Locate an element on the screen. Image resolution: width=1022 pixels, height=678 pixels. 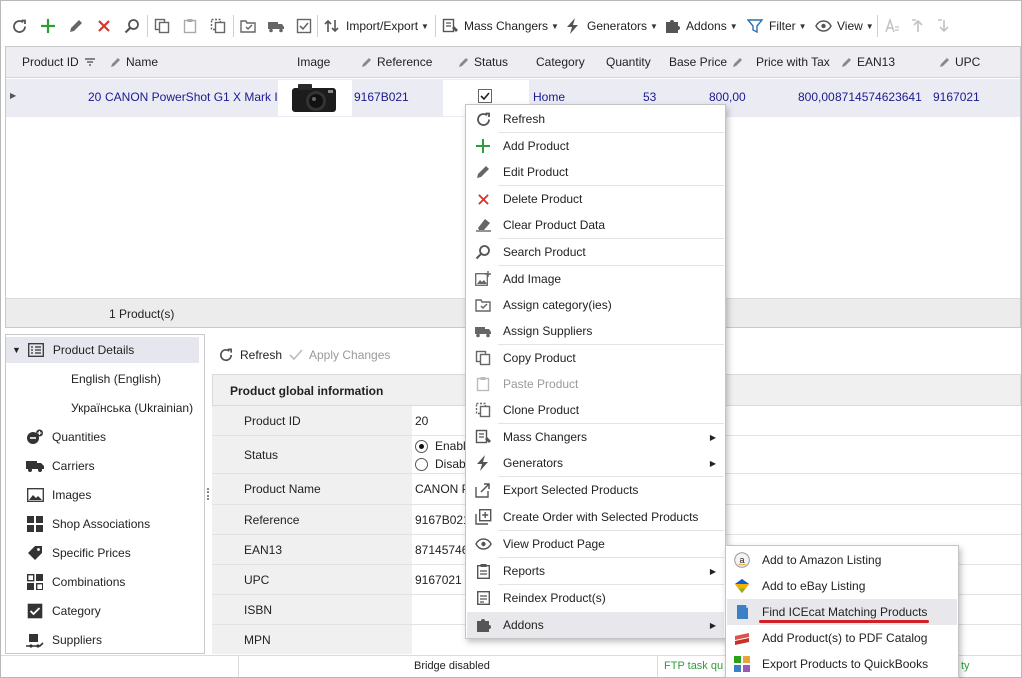
status-checkbox is located at coordinates (485, 96).